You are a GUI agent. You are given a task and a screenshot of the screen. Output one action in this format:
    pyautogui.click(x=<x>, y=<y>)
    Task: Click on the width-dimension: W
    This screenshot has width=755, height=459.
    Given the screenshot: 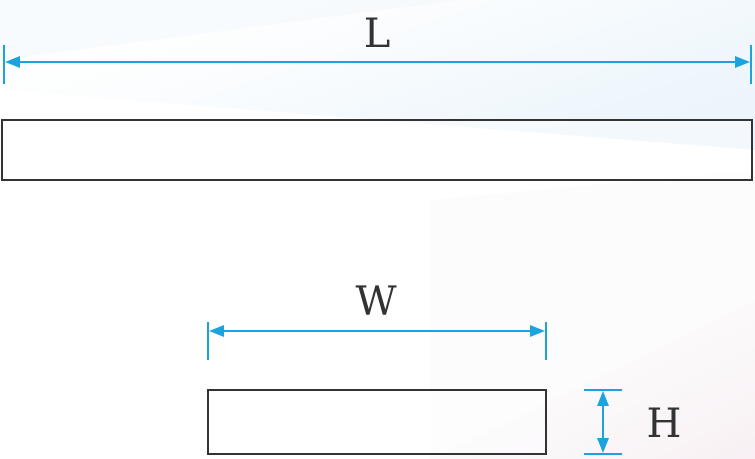 What is the action you would take?
    pyautogui.click(x=377, y=319)
    